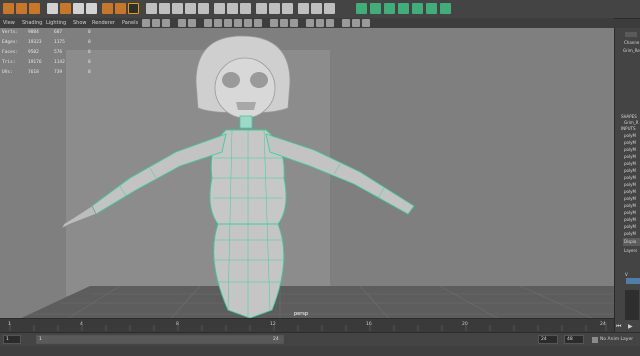 The image size is (640, 356). I want to click on display-tab: Displa, so click(631, 242).